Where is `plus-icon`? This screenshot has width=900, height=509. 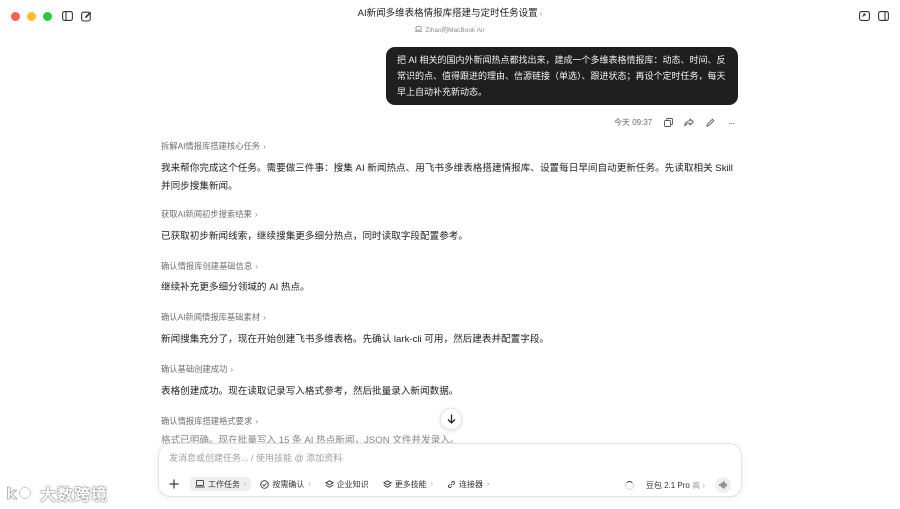 plus-icon is located at coordinates (174, 484).